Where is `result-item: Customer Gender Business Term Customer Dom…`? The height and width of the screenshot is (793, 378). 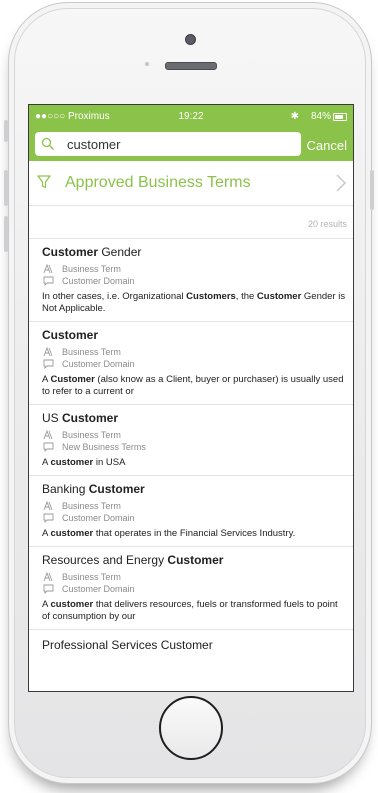 result-item: Customer Gender Business Term Customer Dom… is located at coordinates (191, 280).